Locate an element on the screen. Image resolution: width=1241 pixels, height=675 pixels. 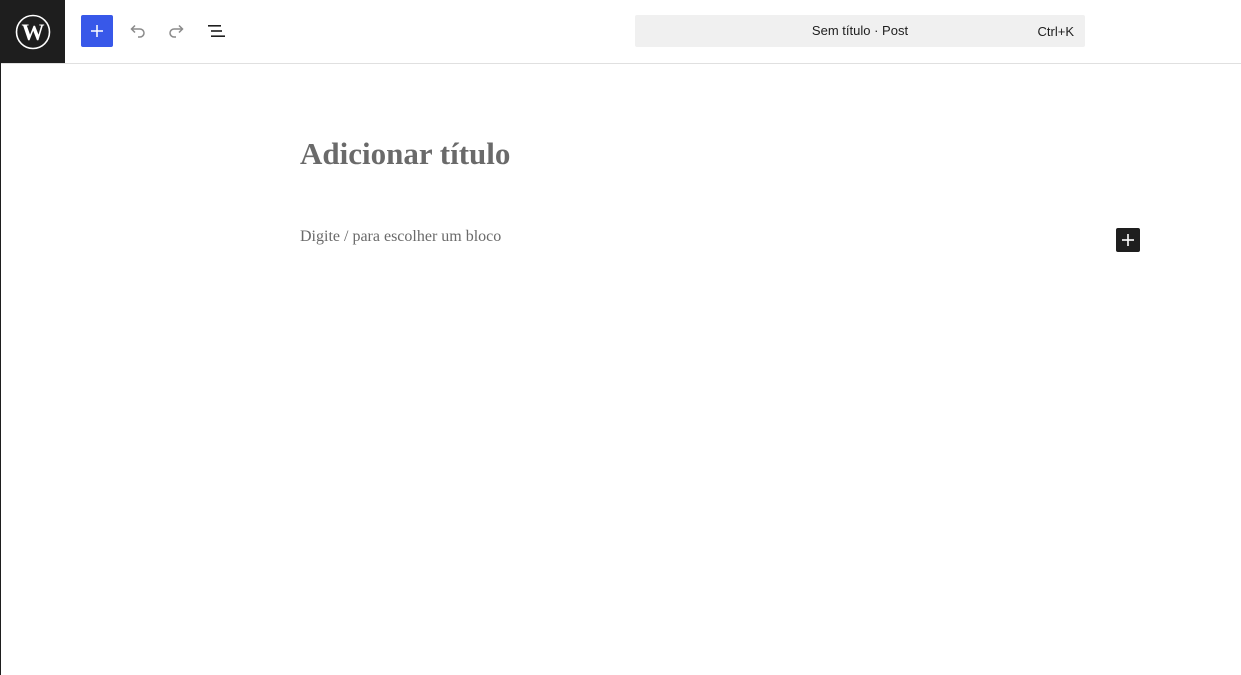
undo-icon is located at coordinates (137, 31).